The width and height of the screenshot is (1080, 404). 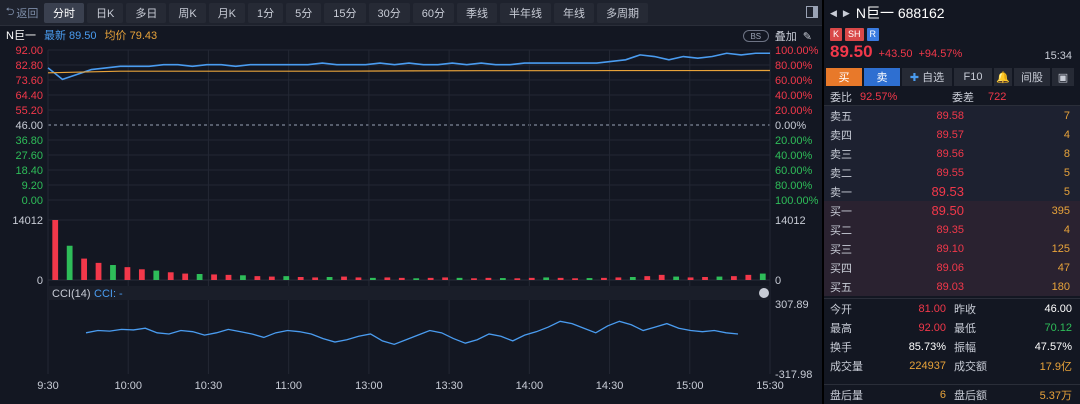 I want to click on level-name: 买二, so click(x=841, y=230).